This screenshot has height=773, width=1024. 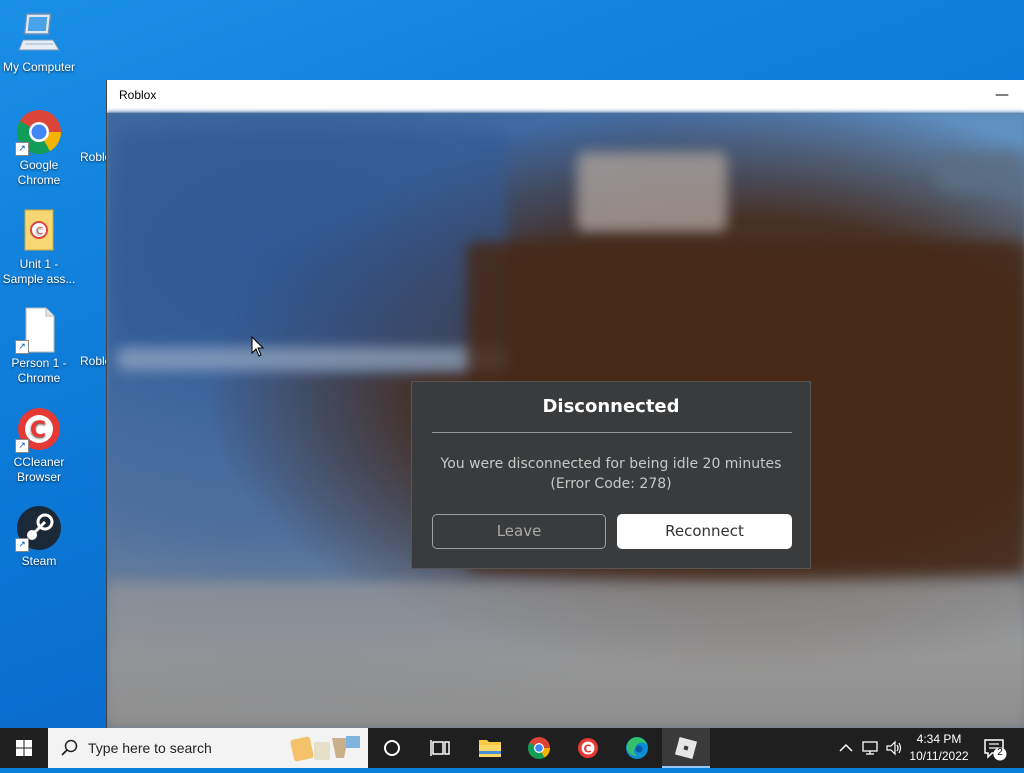 What do you see at coordinates (1001, 96) in the screenshot?
I see `minimize-button: —` at bounding box center [1001, 96].